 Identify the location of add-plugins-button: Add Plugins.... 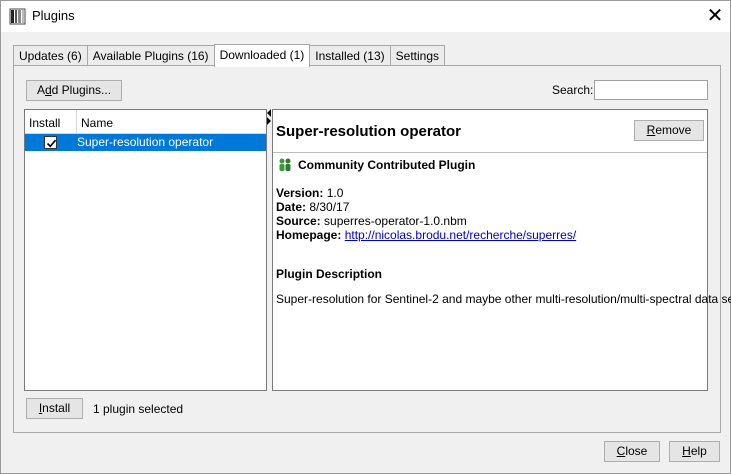
(74, 90).